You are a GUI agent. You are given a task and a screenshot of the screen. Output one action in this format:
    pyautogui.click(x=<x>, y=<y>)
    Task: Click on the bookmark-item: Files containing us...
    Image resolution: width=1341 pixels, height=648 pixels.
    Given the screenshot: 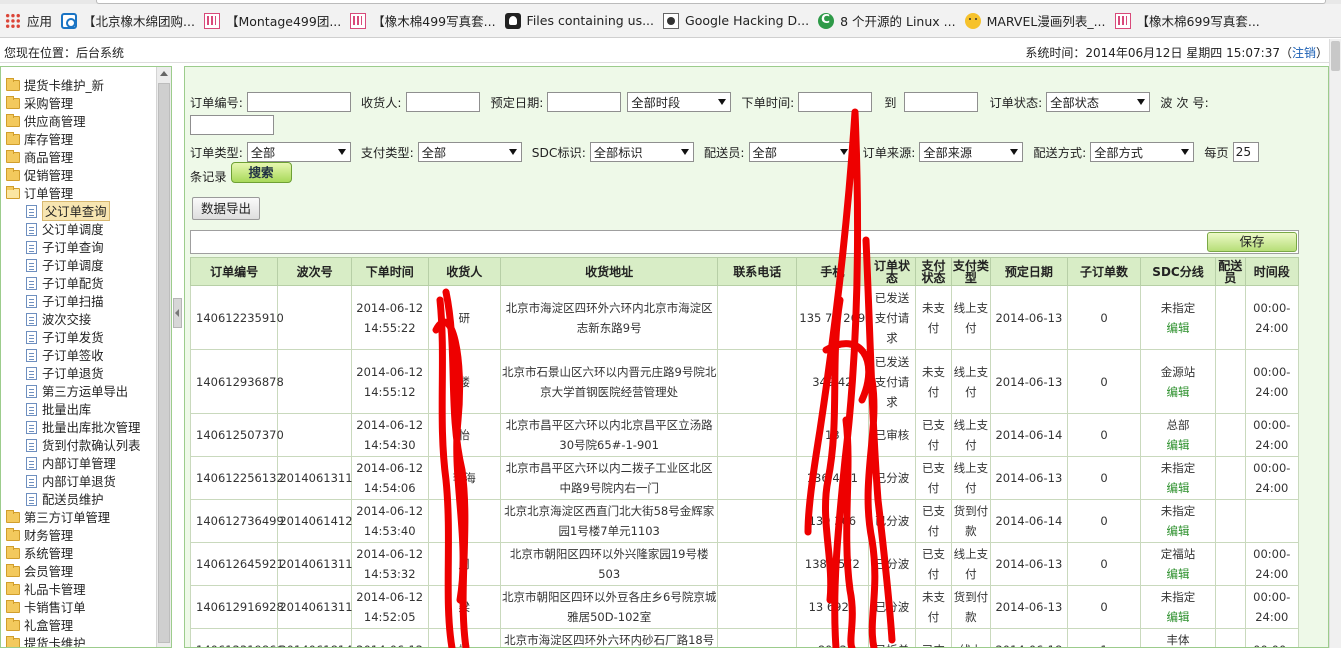 What is the action you would take?
    pyautogui.click(x=582, y=21)
    